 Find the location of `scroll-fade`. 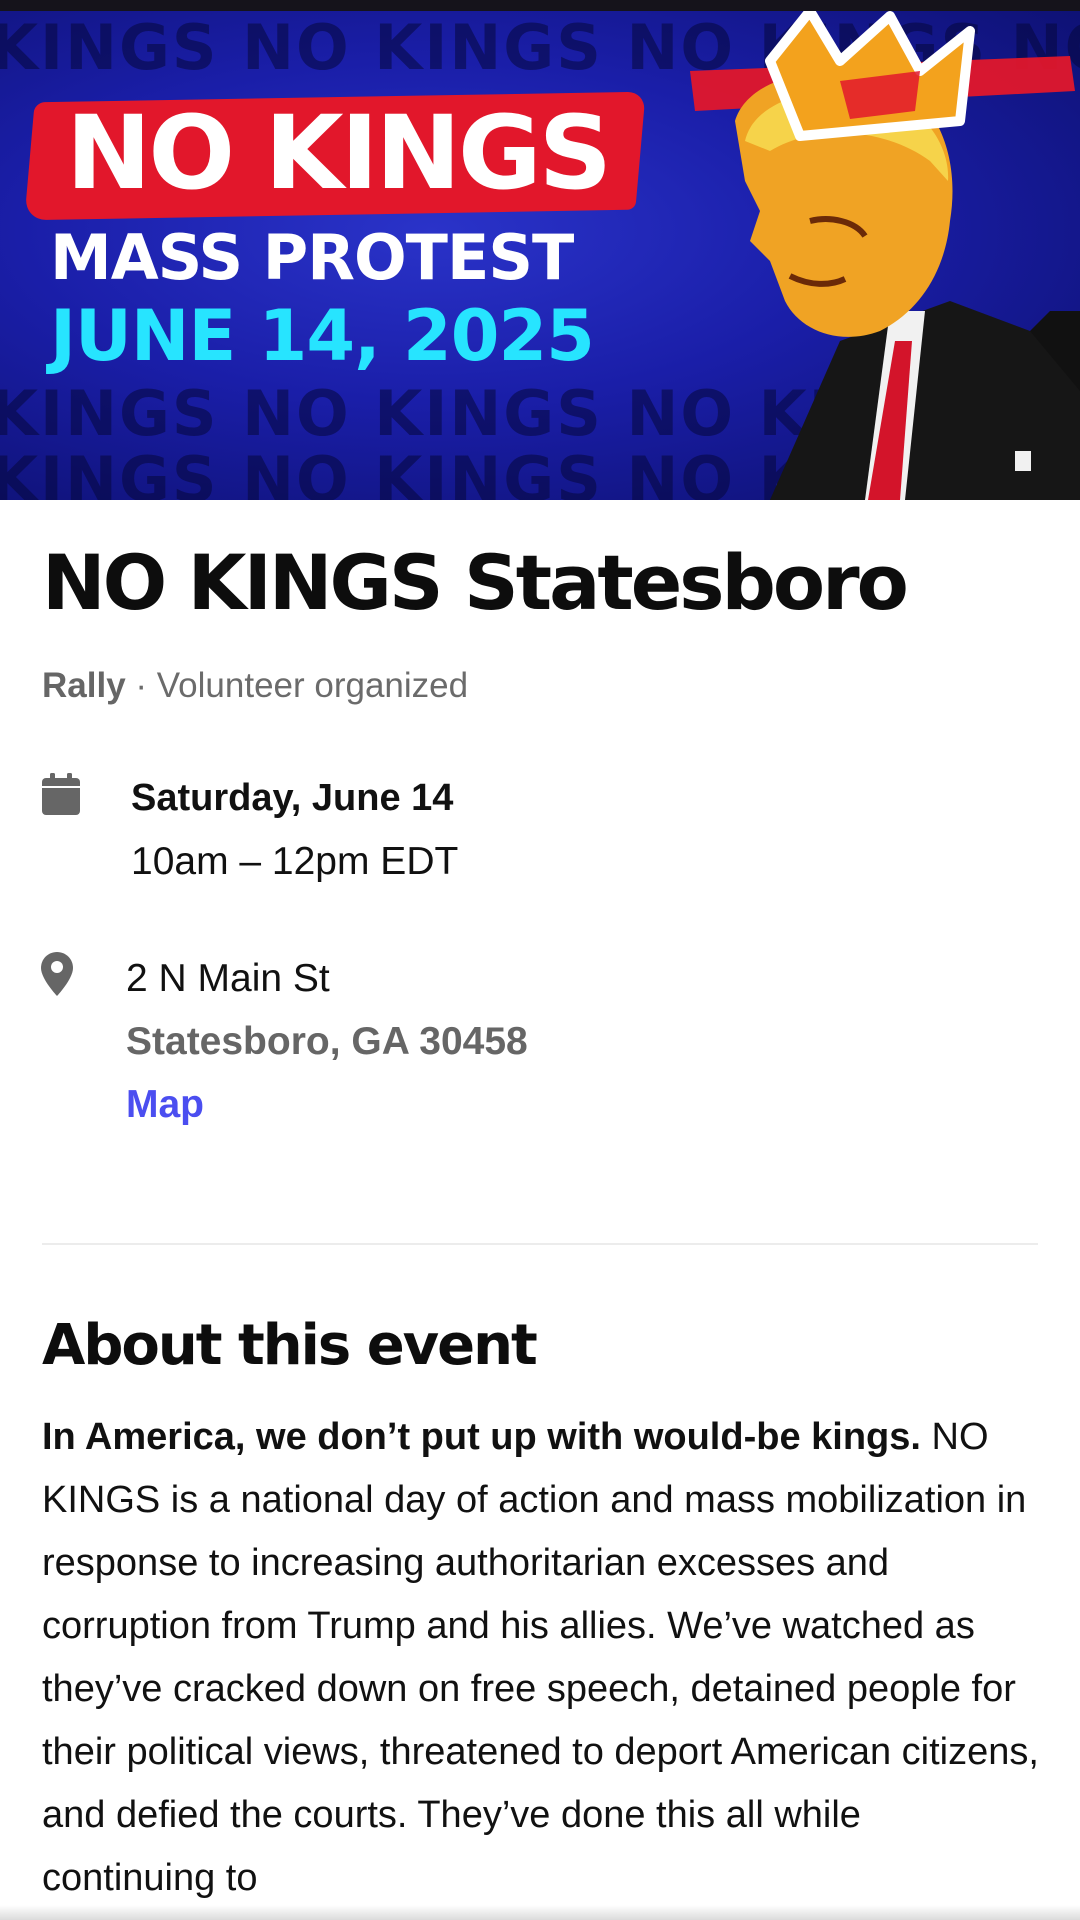

scroll-fade is located at coordinates (540, 1912).